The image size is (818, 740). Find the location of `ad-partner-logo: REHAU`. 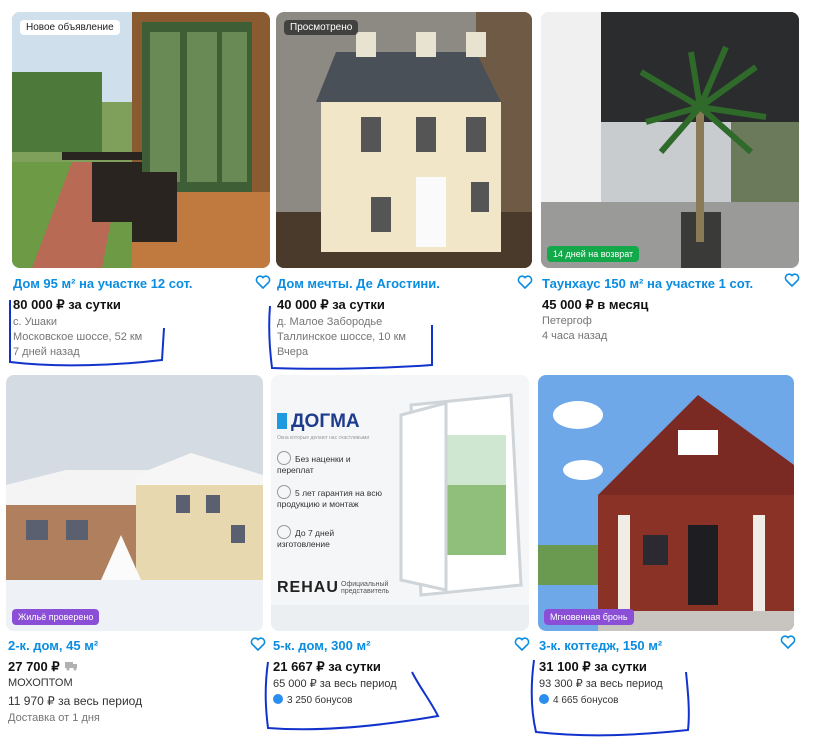

ad-partner-logo: REHAU is located at coordinates (308, 587).